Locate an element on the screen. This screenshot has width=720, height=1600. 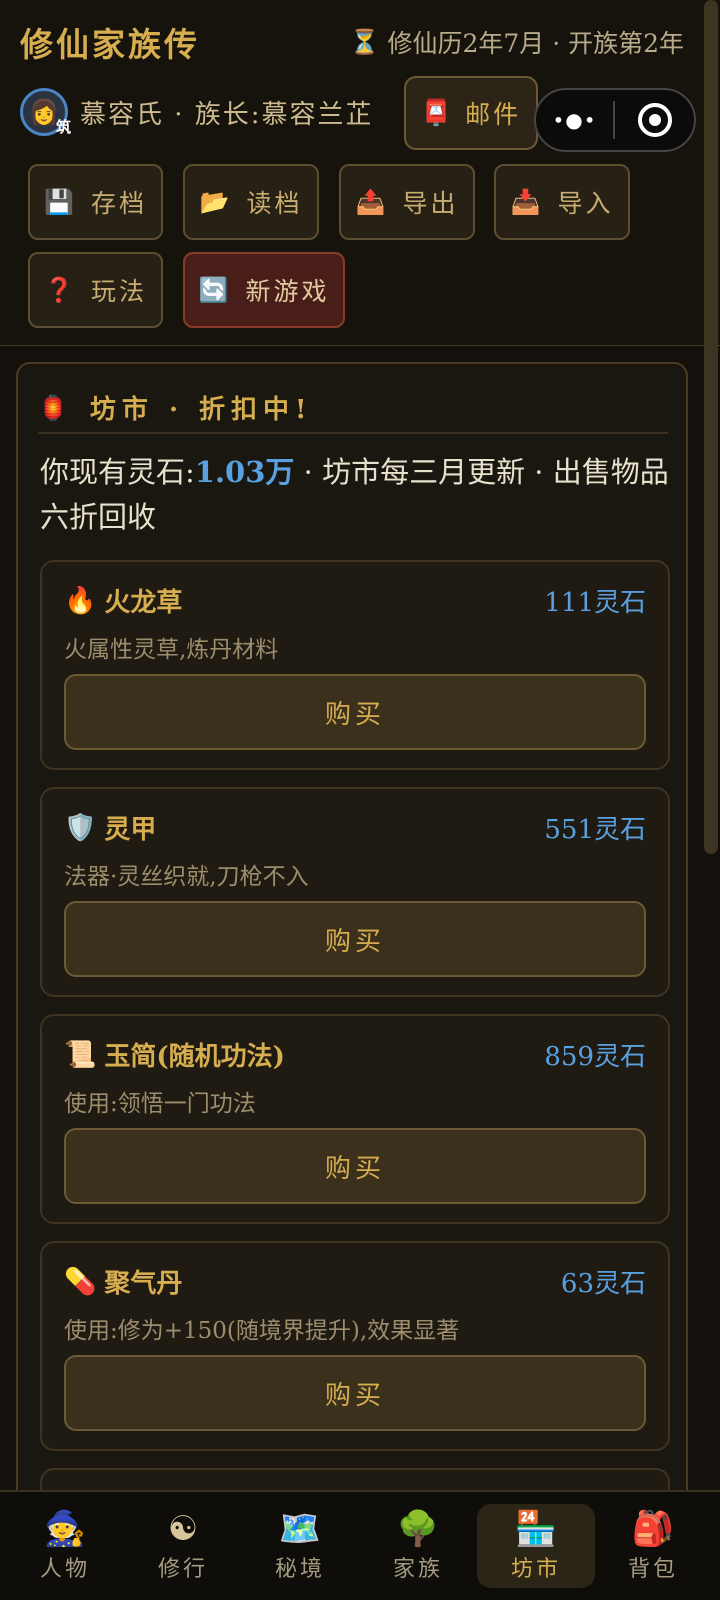
item-name: 📜 玉简(随机功法) is located at coordinates (174, 1054).